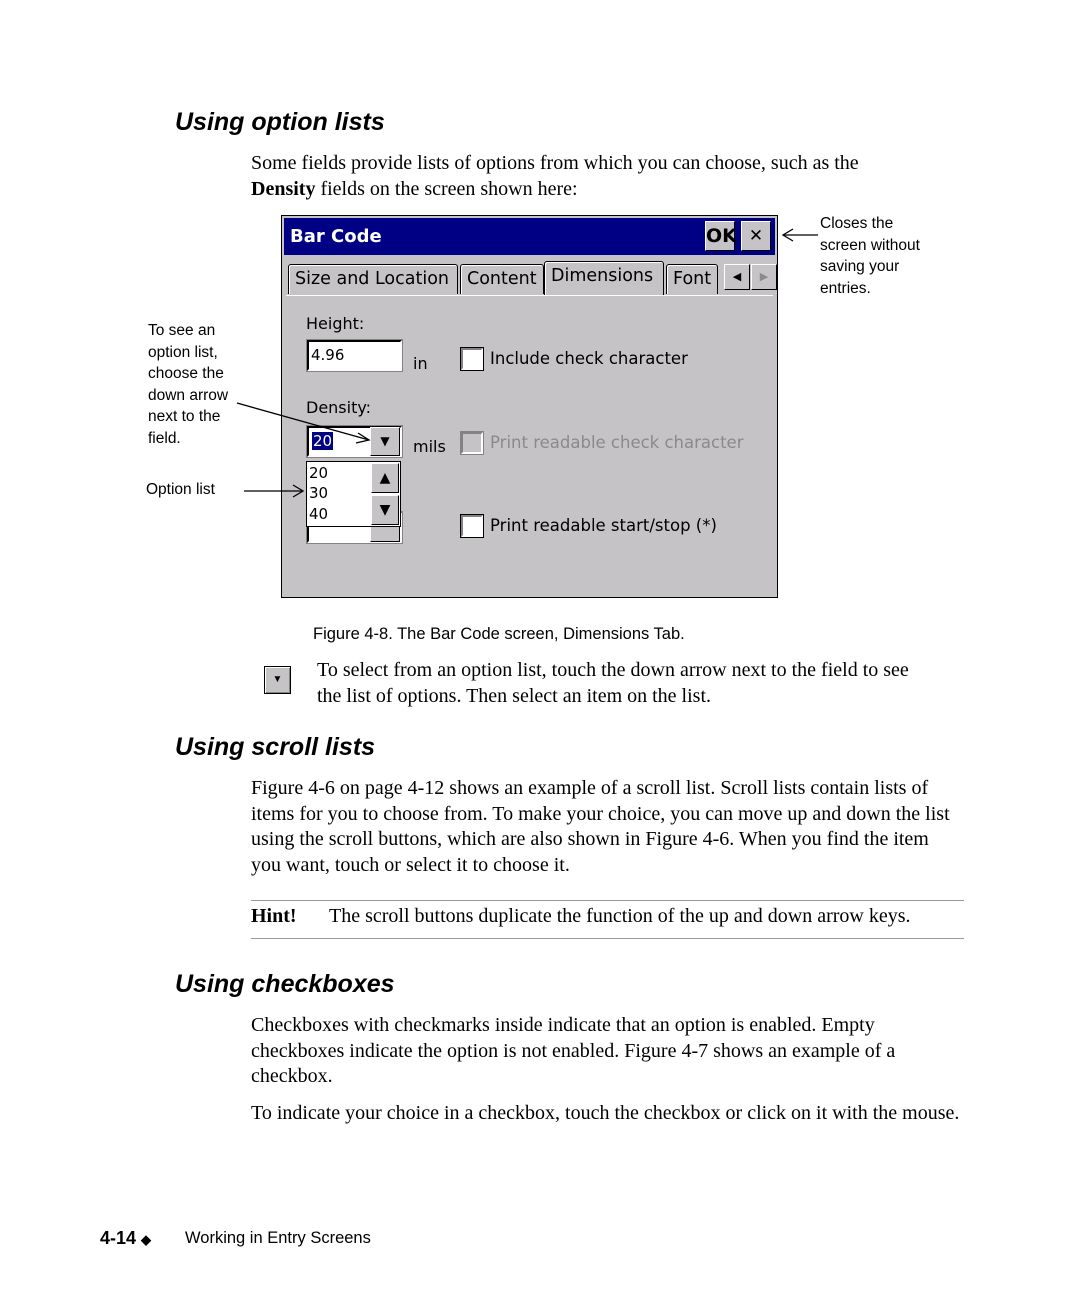  I want to click on option-list: 20 30 40 ▲ ▼, so click(353, 494).